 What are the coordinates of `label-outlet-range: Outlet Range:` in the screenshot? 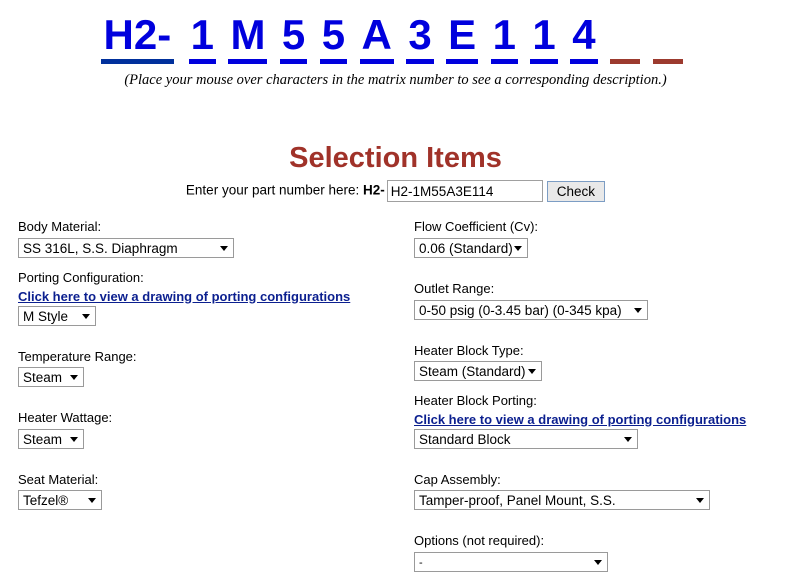 It's located at (454, 288).